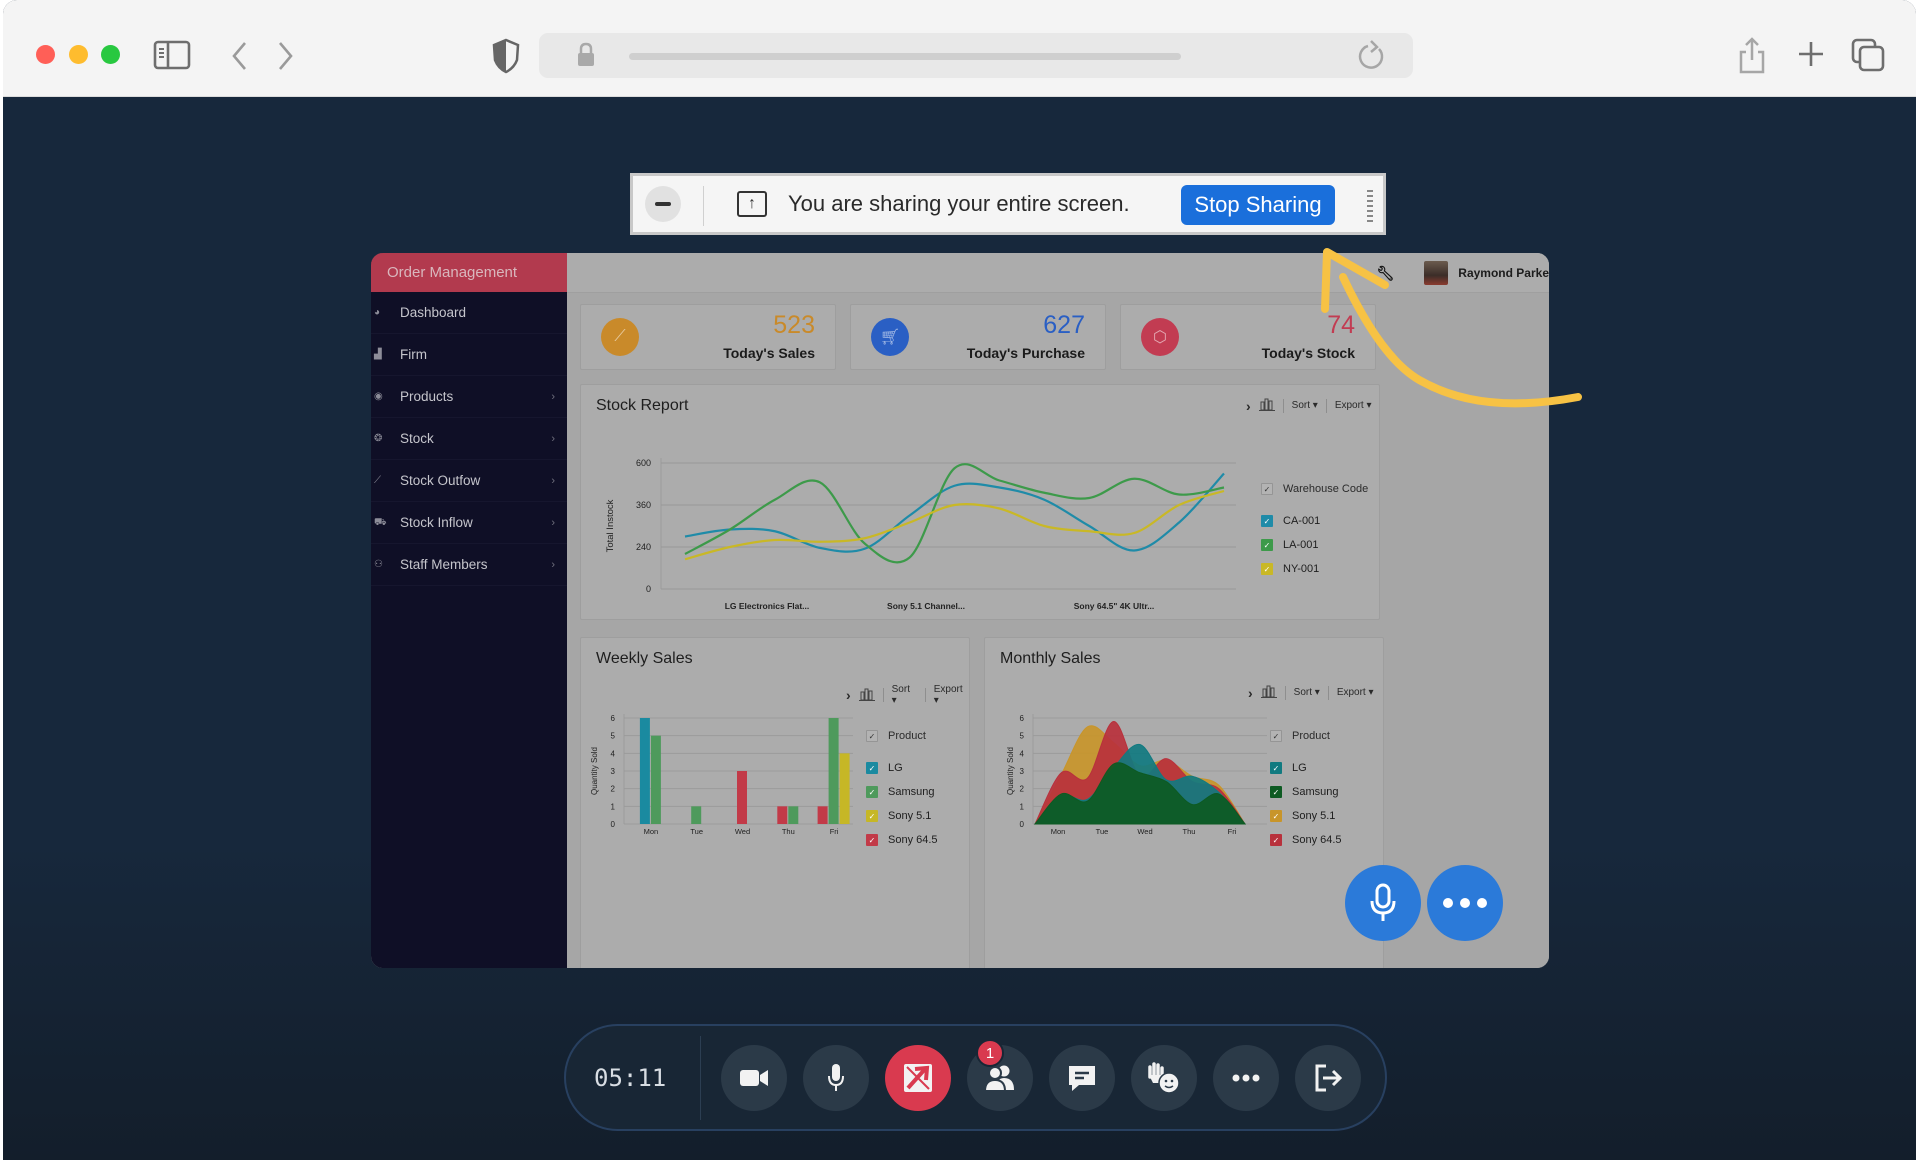 This screenshot has width=1919, height=1162. I want to click on y-tick-label: 5, so click(1022, 736).